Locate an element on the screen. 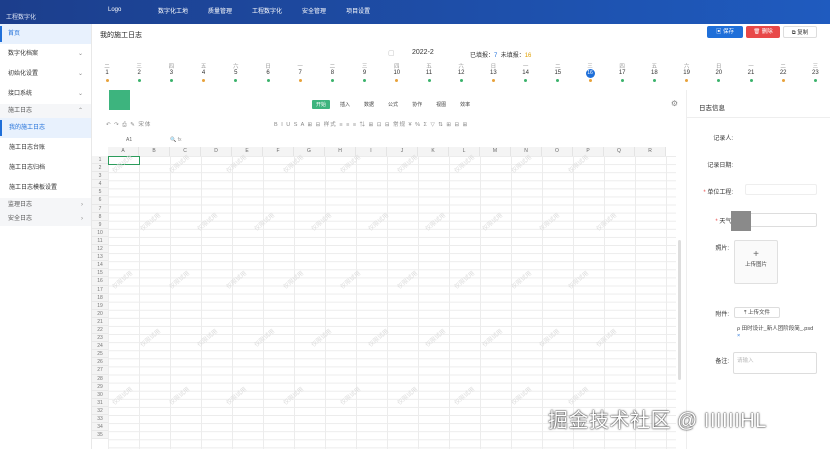 The width and height of the screenshot is (830, 449). day-cell: 三 16 is located at coordinates (590, 72).